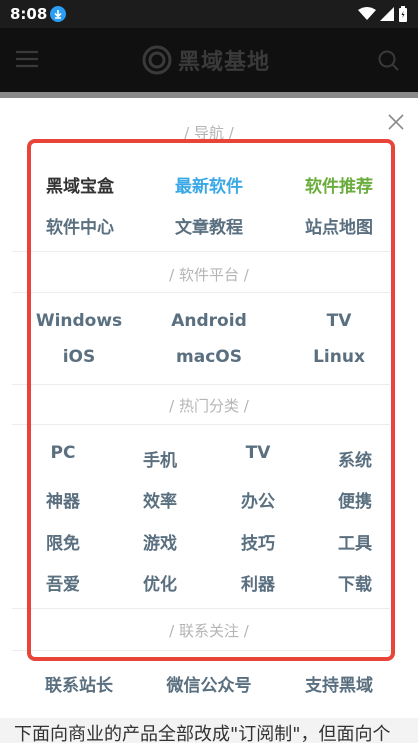  Describe the element at coordinates (209, 14) in the screenshot. I see `status-bar: 8:08` at that location.